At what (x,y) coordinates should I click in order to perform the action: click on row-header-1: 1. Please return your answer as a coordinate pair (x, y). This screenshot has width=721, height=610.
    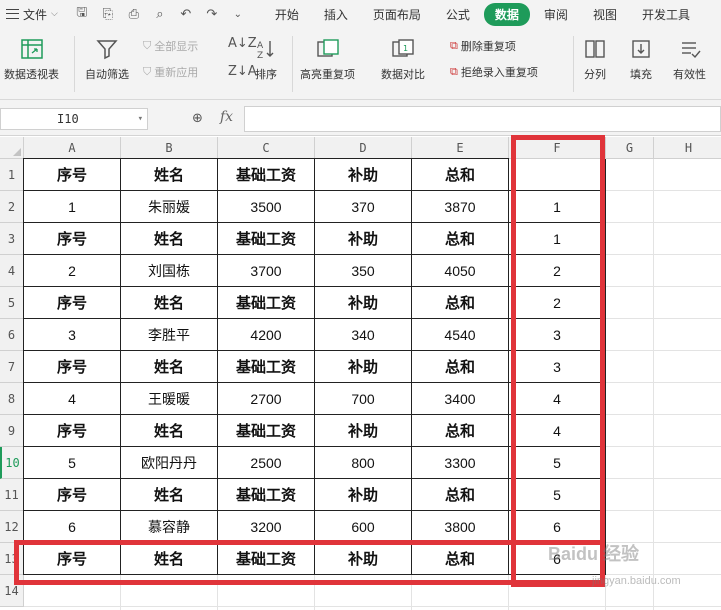
    Looking at the image, I should click on (12, 175).